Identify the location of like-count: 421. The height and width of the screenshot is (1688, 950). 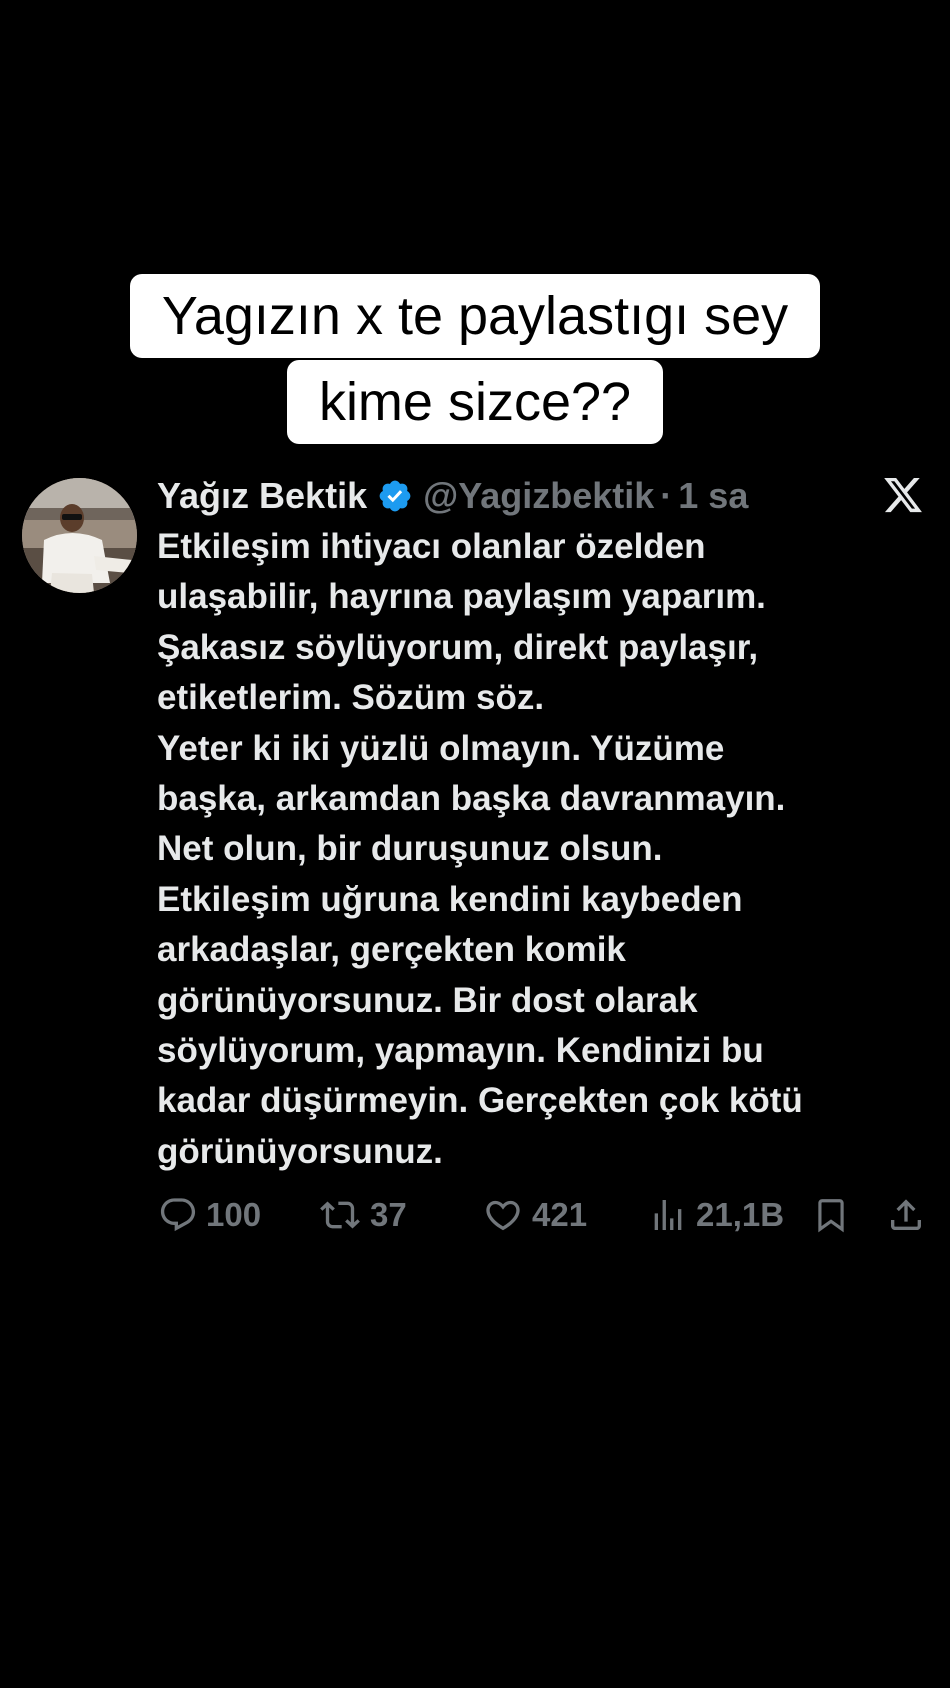
(560, 1214).